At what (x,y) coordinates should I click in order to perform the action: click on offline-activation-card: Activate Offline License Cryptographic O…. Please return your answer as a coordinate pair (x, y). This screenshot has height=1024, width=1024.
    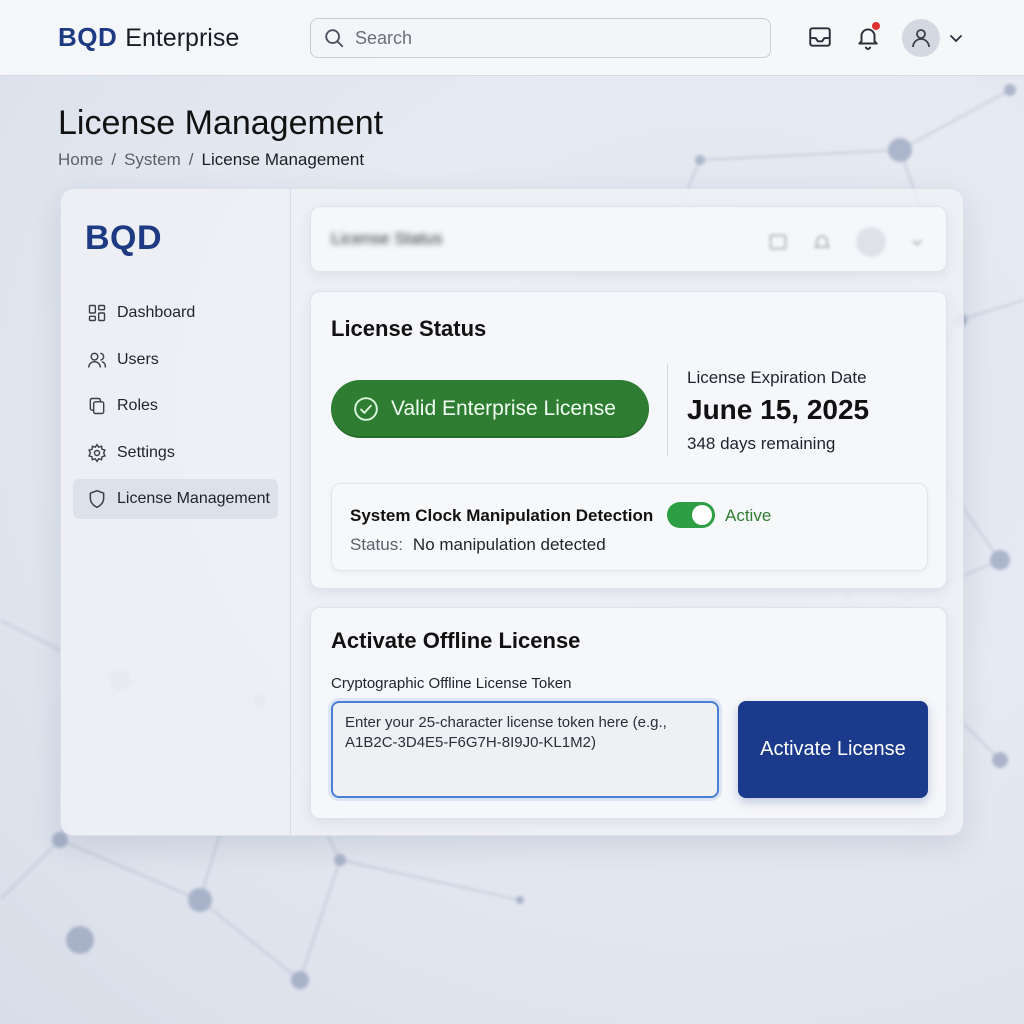
    Looking at the image, I should click on (628, 713).